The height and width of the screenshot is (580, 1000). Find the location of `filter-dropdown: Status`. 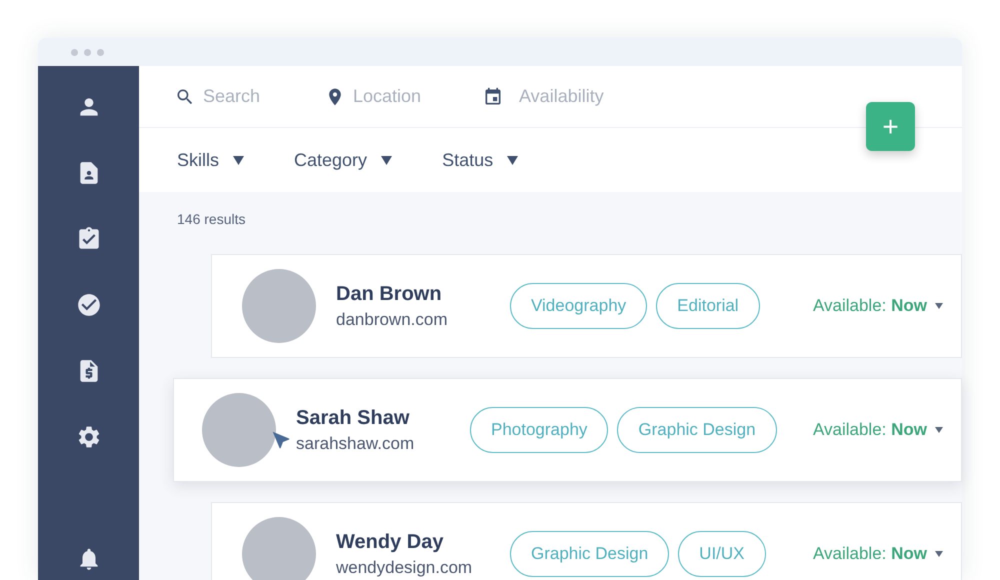

filter-dropdown: Status is located at coordinates (480, 160).